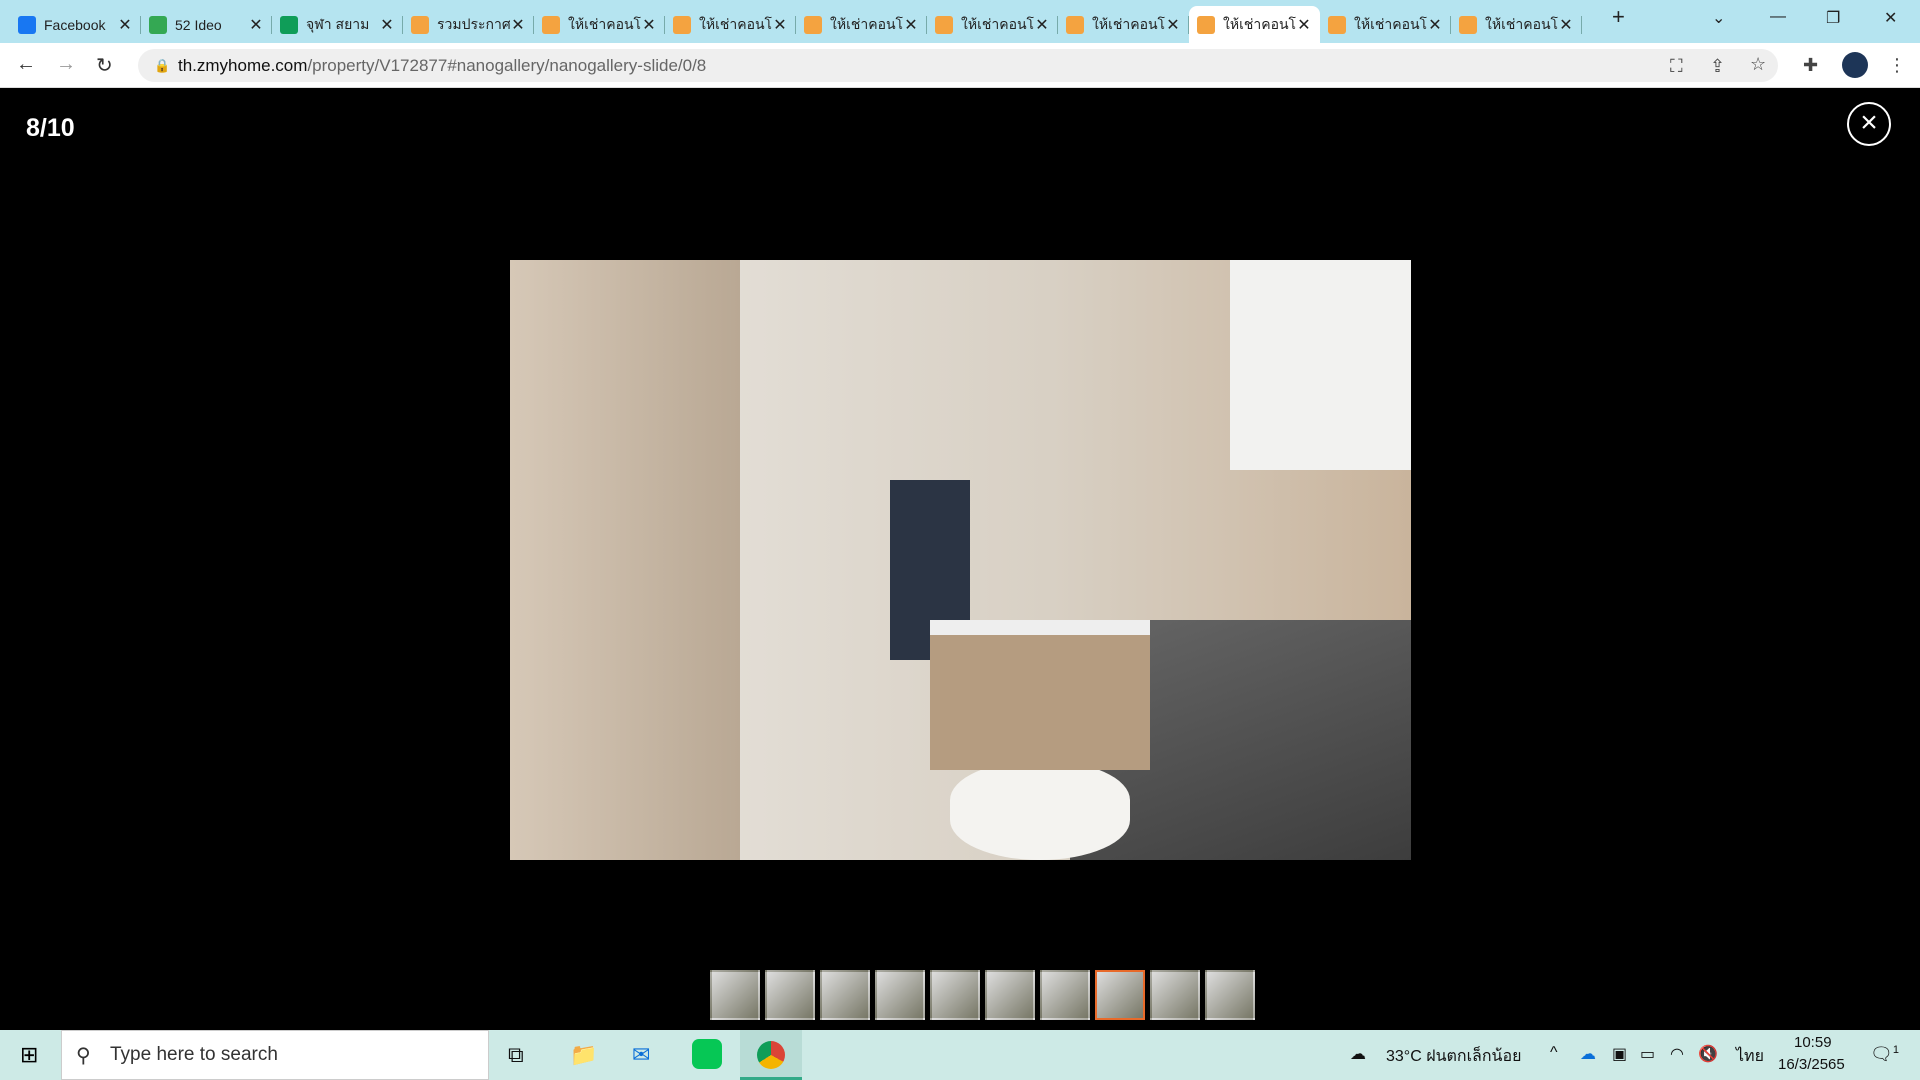  Describe the element at coordinates (1708, 1054) in the screenshot. I see `speaker-muted-icon: 🔇` at that location.